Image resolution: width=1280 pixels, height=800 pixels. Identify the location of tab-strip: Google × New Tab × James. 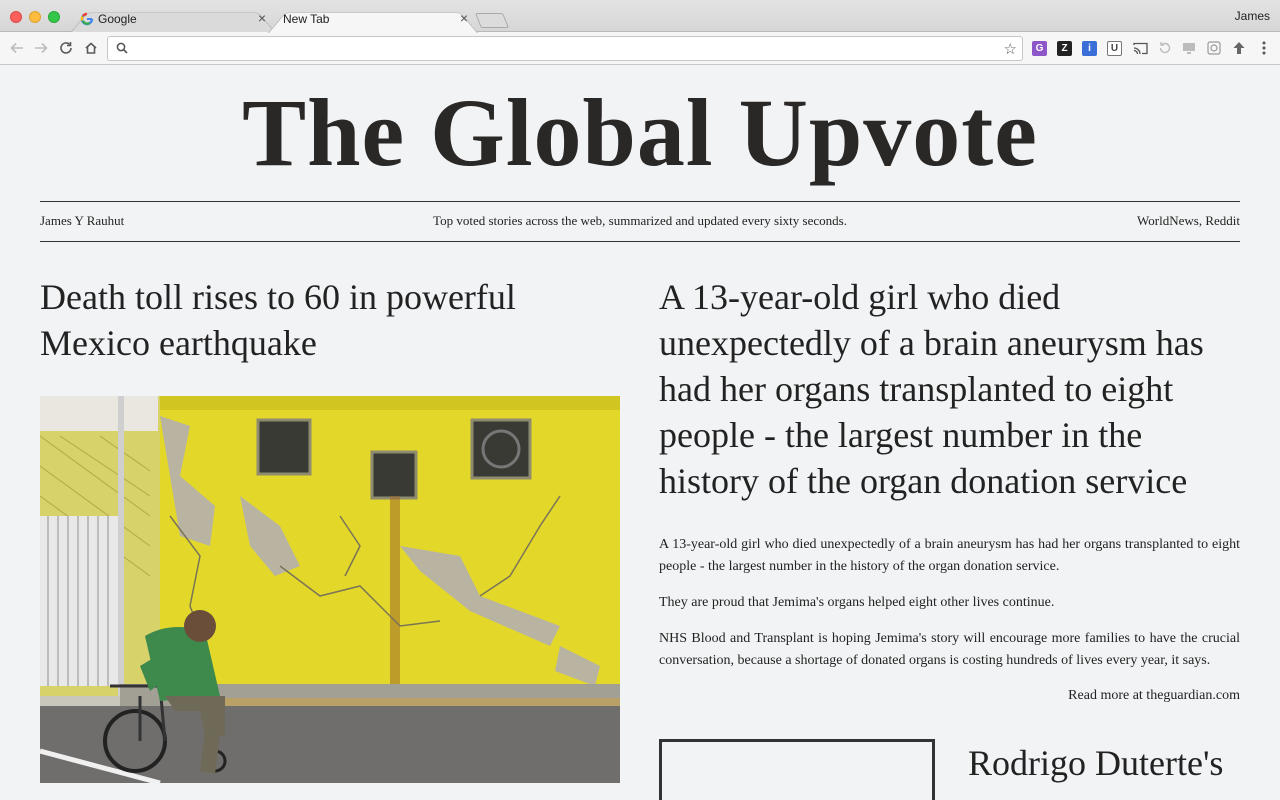
(640, 16).